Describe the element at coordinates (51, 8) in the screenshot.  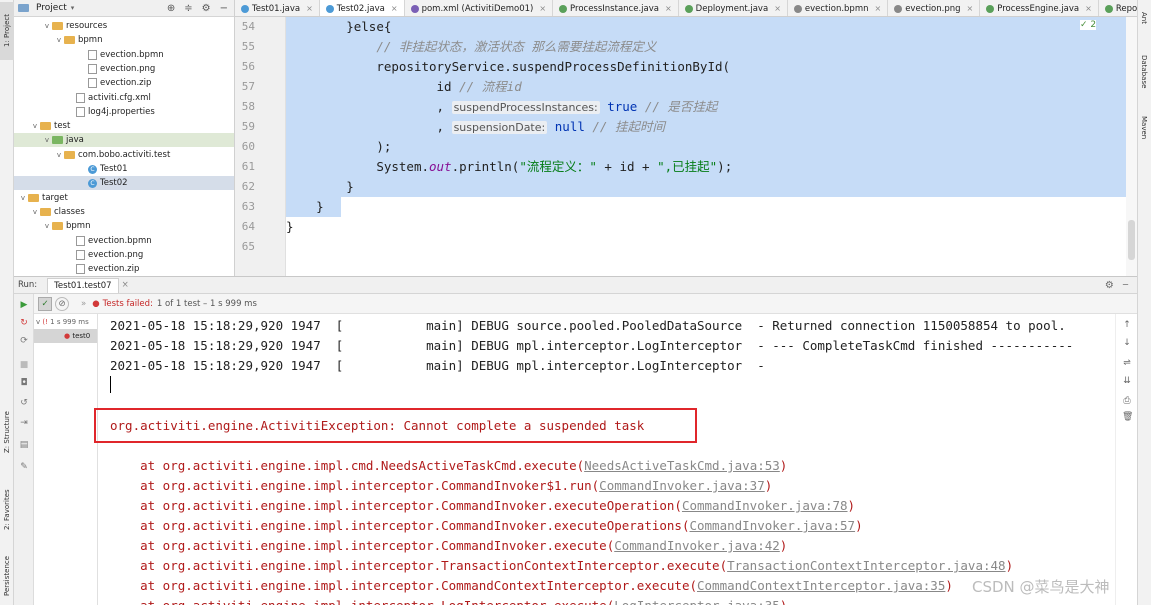
I see `project-title: Project` at that location.